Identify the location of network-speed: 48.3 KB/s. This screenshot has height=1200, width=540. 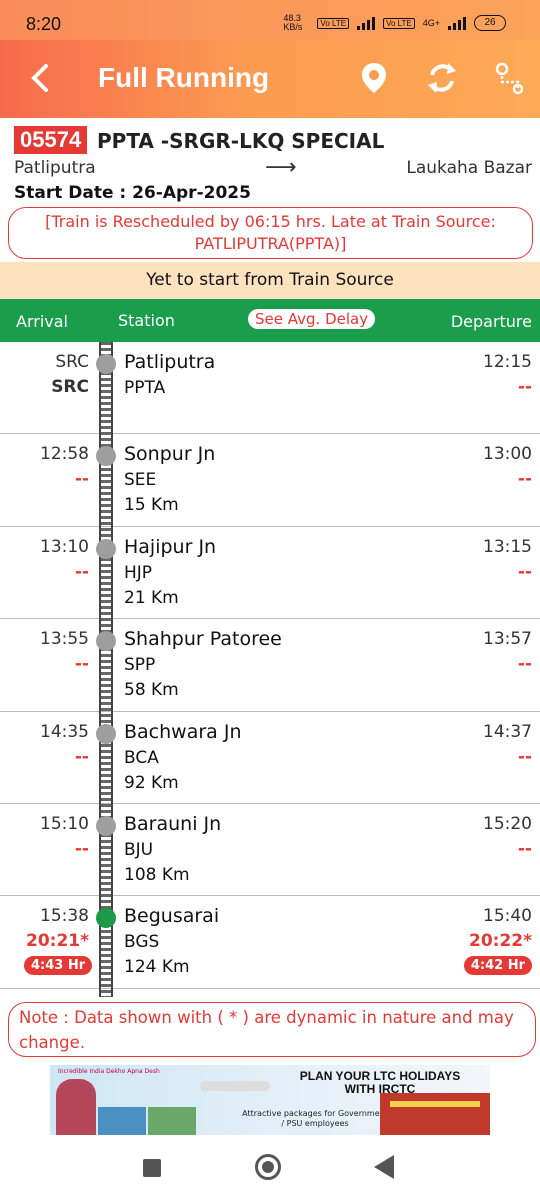
(293, 22).